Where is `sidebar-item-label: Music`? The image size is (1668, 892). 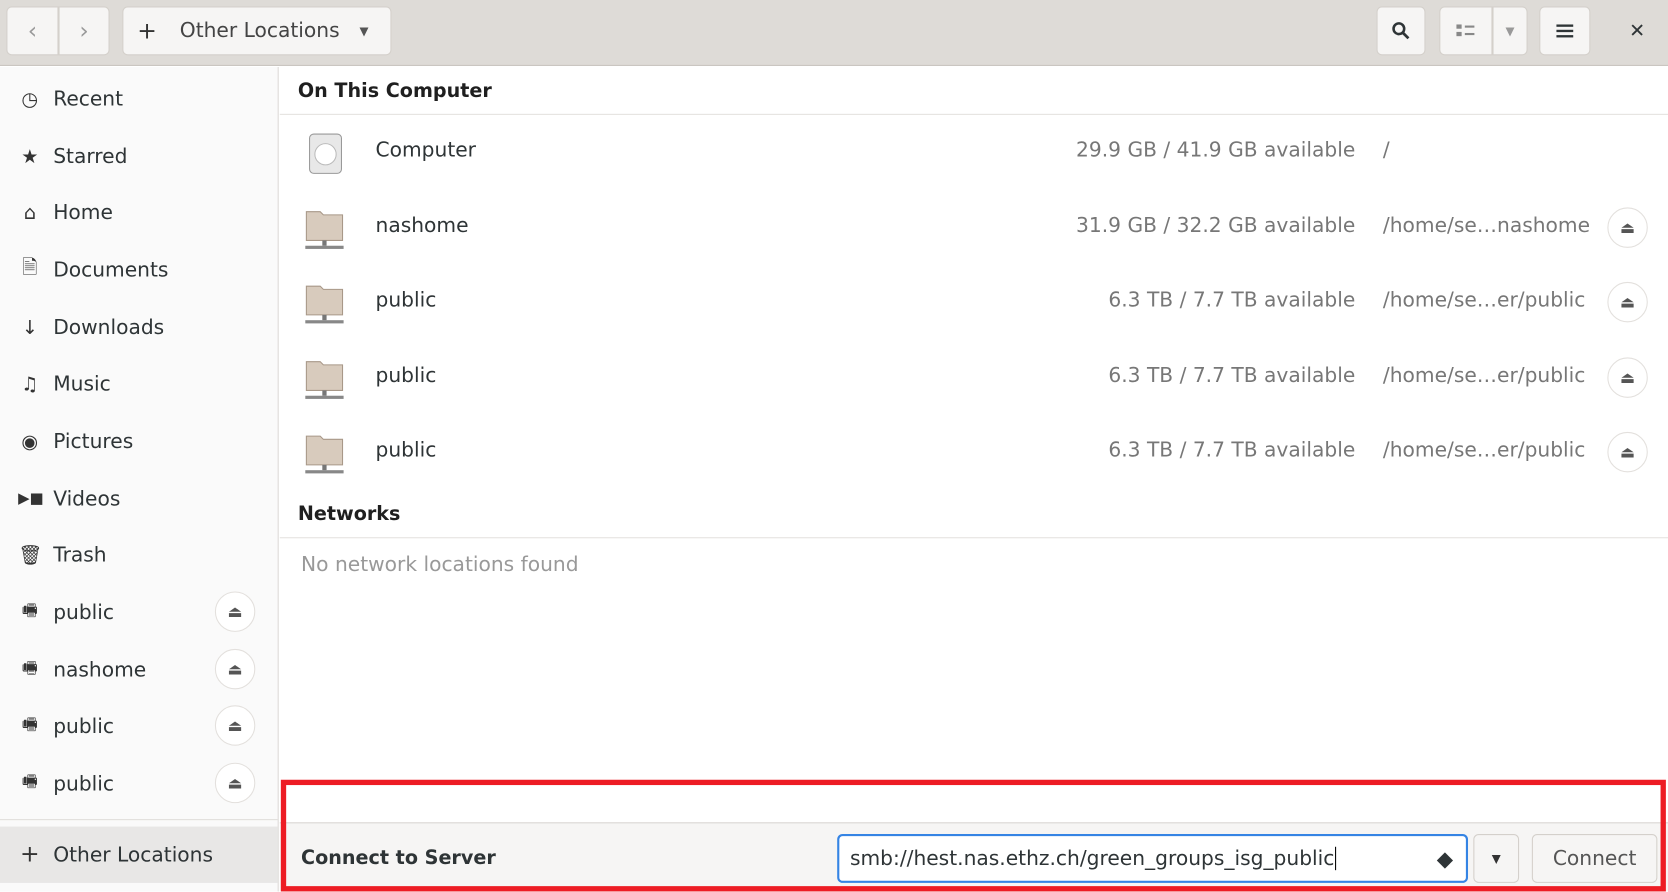 sidebar-item-label: Music is located at coordinates (82, 384).